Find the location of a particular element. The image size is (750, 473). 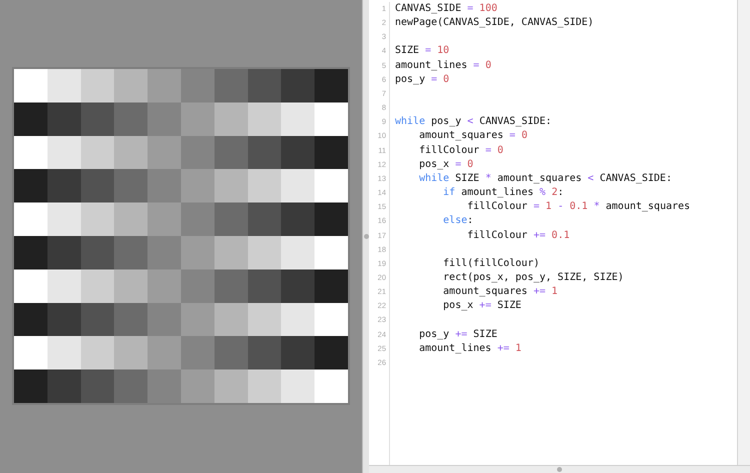

code-line: amount_lines = 0 is located at coordinates (443, 65).